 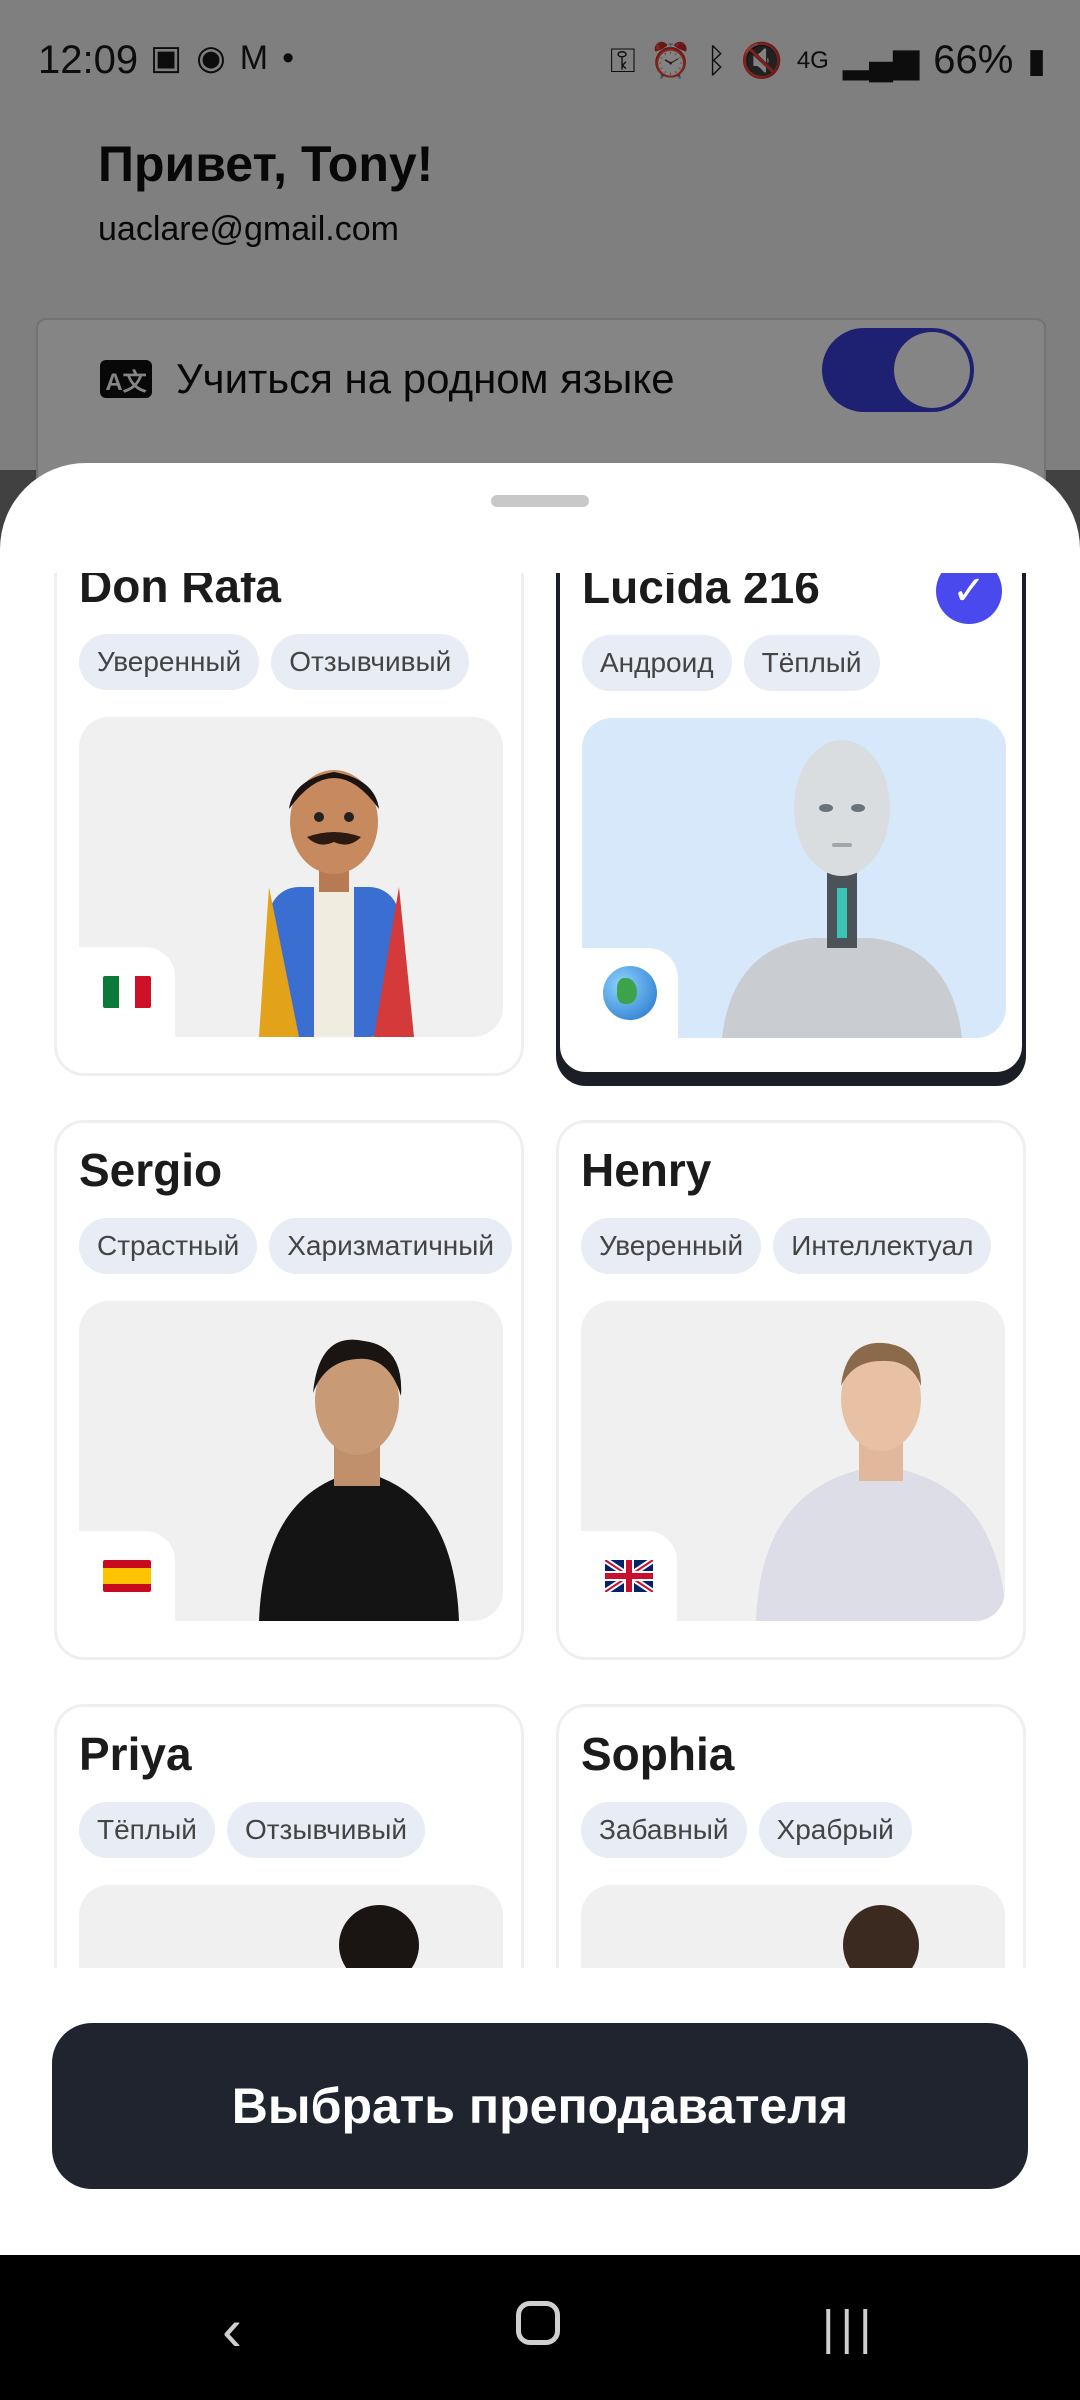 I want to click on tutor-card-don-rafa: Don Rafa Уверенный Отзывчивый, so click(x=289, y=824).